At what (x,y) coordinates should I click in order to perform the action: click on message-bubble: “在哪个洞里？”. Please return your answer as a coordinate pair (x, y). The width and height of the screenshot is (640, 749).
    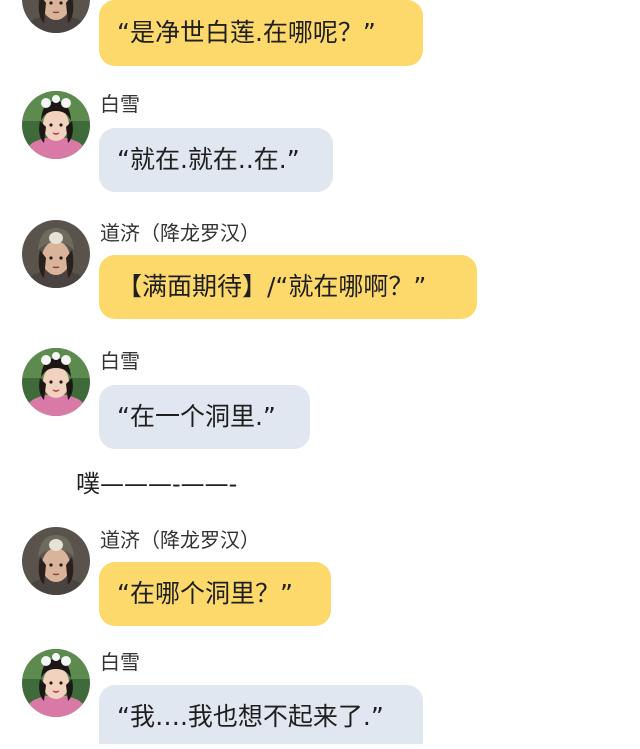
    Looking at the image, I should click on (215, 594).